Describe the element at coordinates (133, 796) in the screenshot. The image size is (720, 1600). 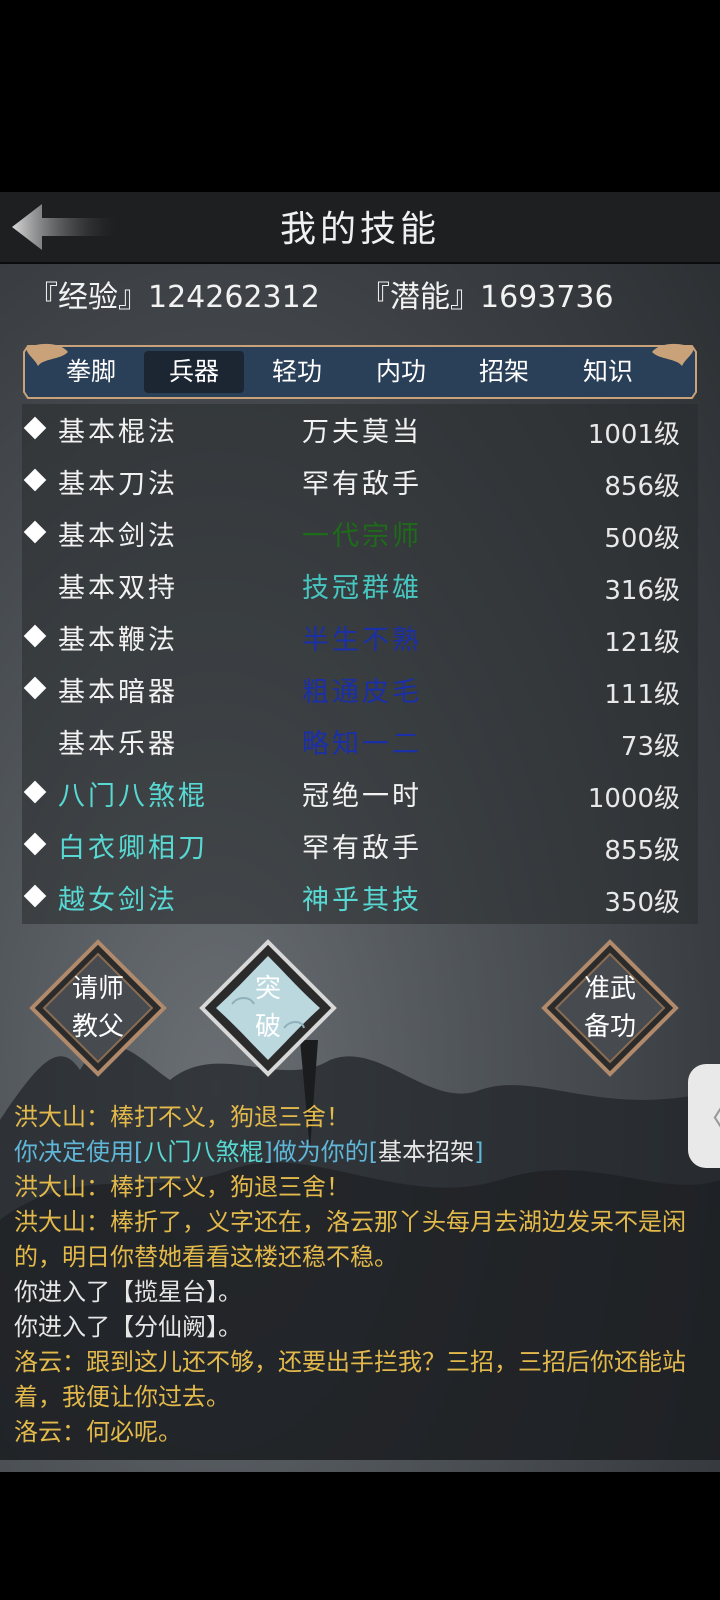
I see `skill-name: 八门八煞棍` at that location.